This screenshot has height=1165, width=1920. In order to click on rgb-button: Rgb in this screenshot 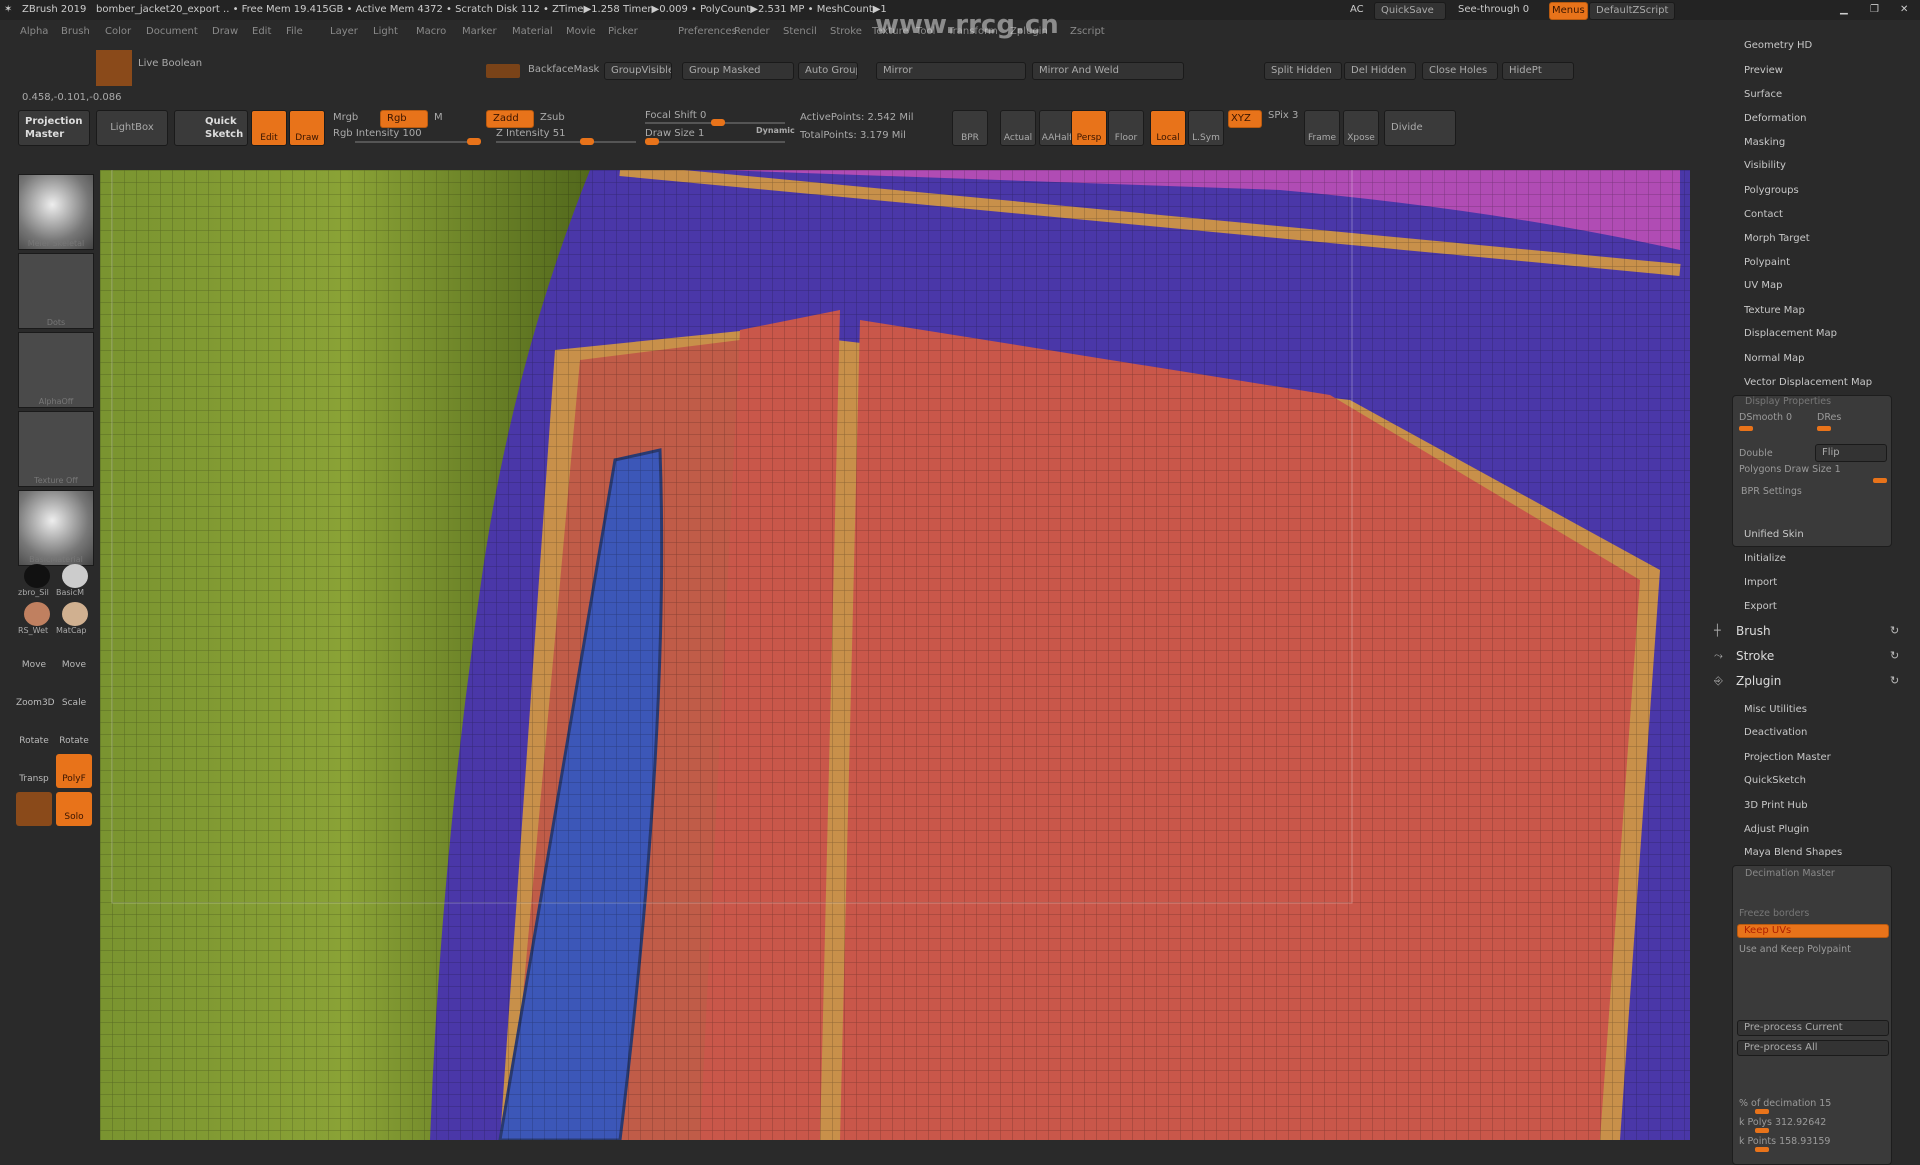, I will do `click(404, 119)`.